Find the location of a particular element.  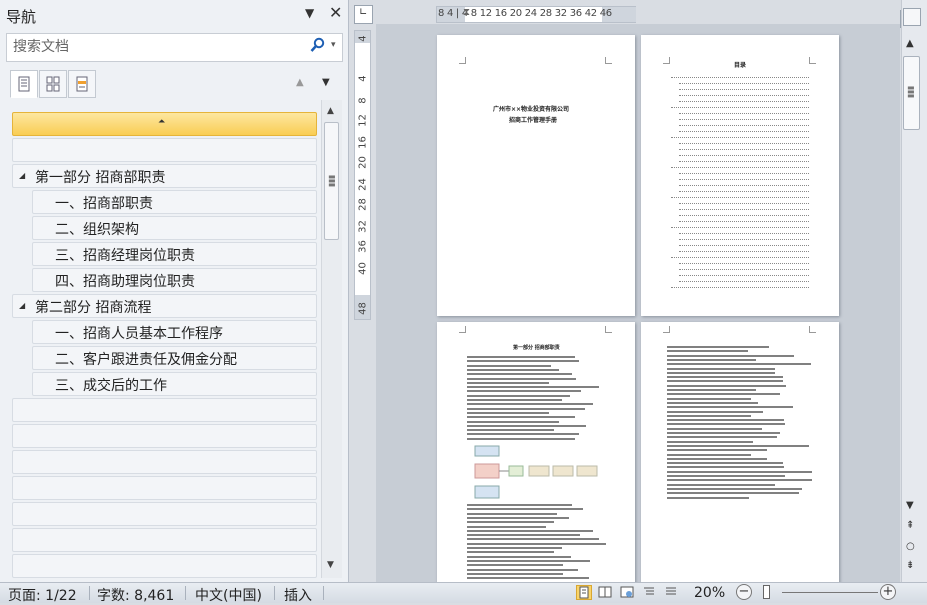

search-results-icon is located at coordinates (82, 84).